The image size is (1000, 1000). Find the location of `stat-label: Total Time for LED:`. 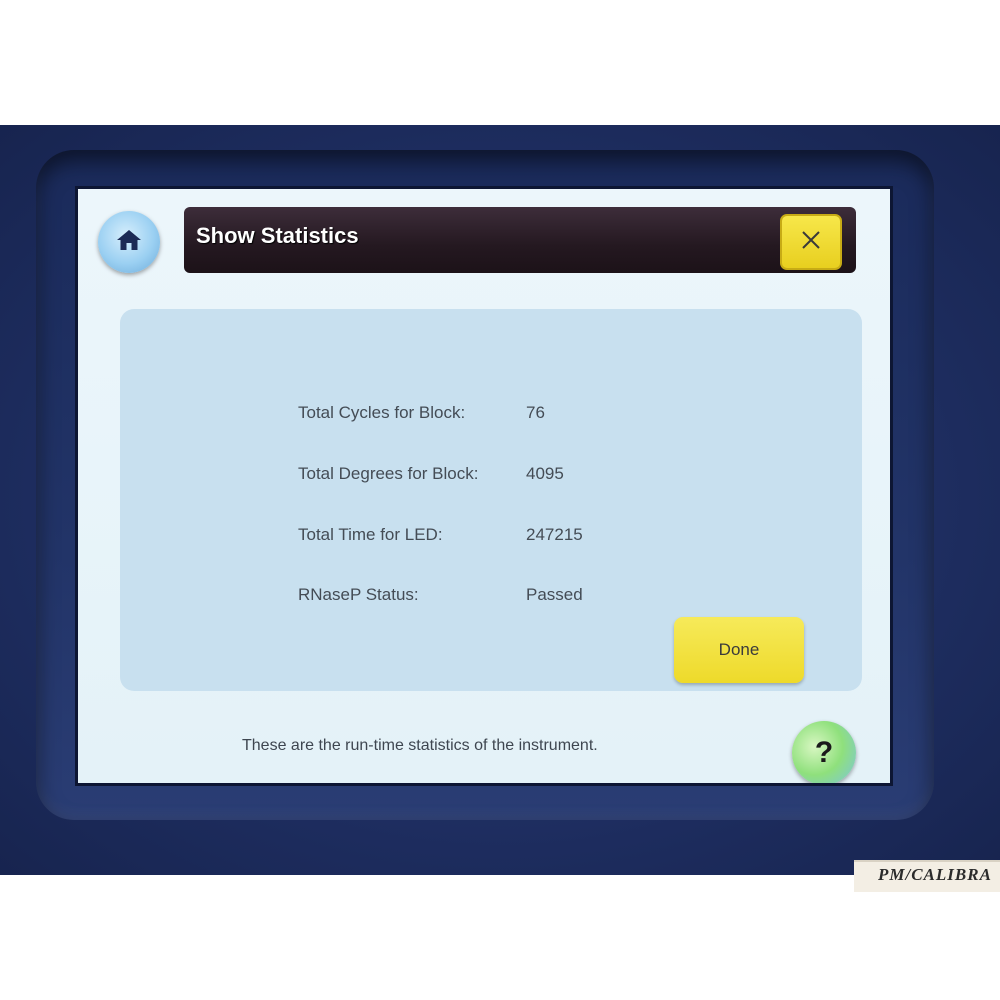

stat-label: Total Time for LED: is located at coordinates (370, 534).